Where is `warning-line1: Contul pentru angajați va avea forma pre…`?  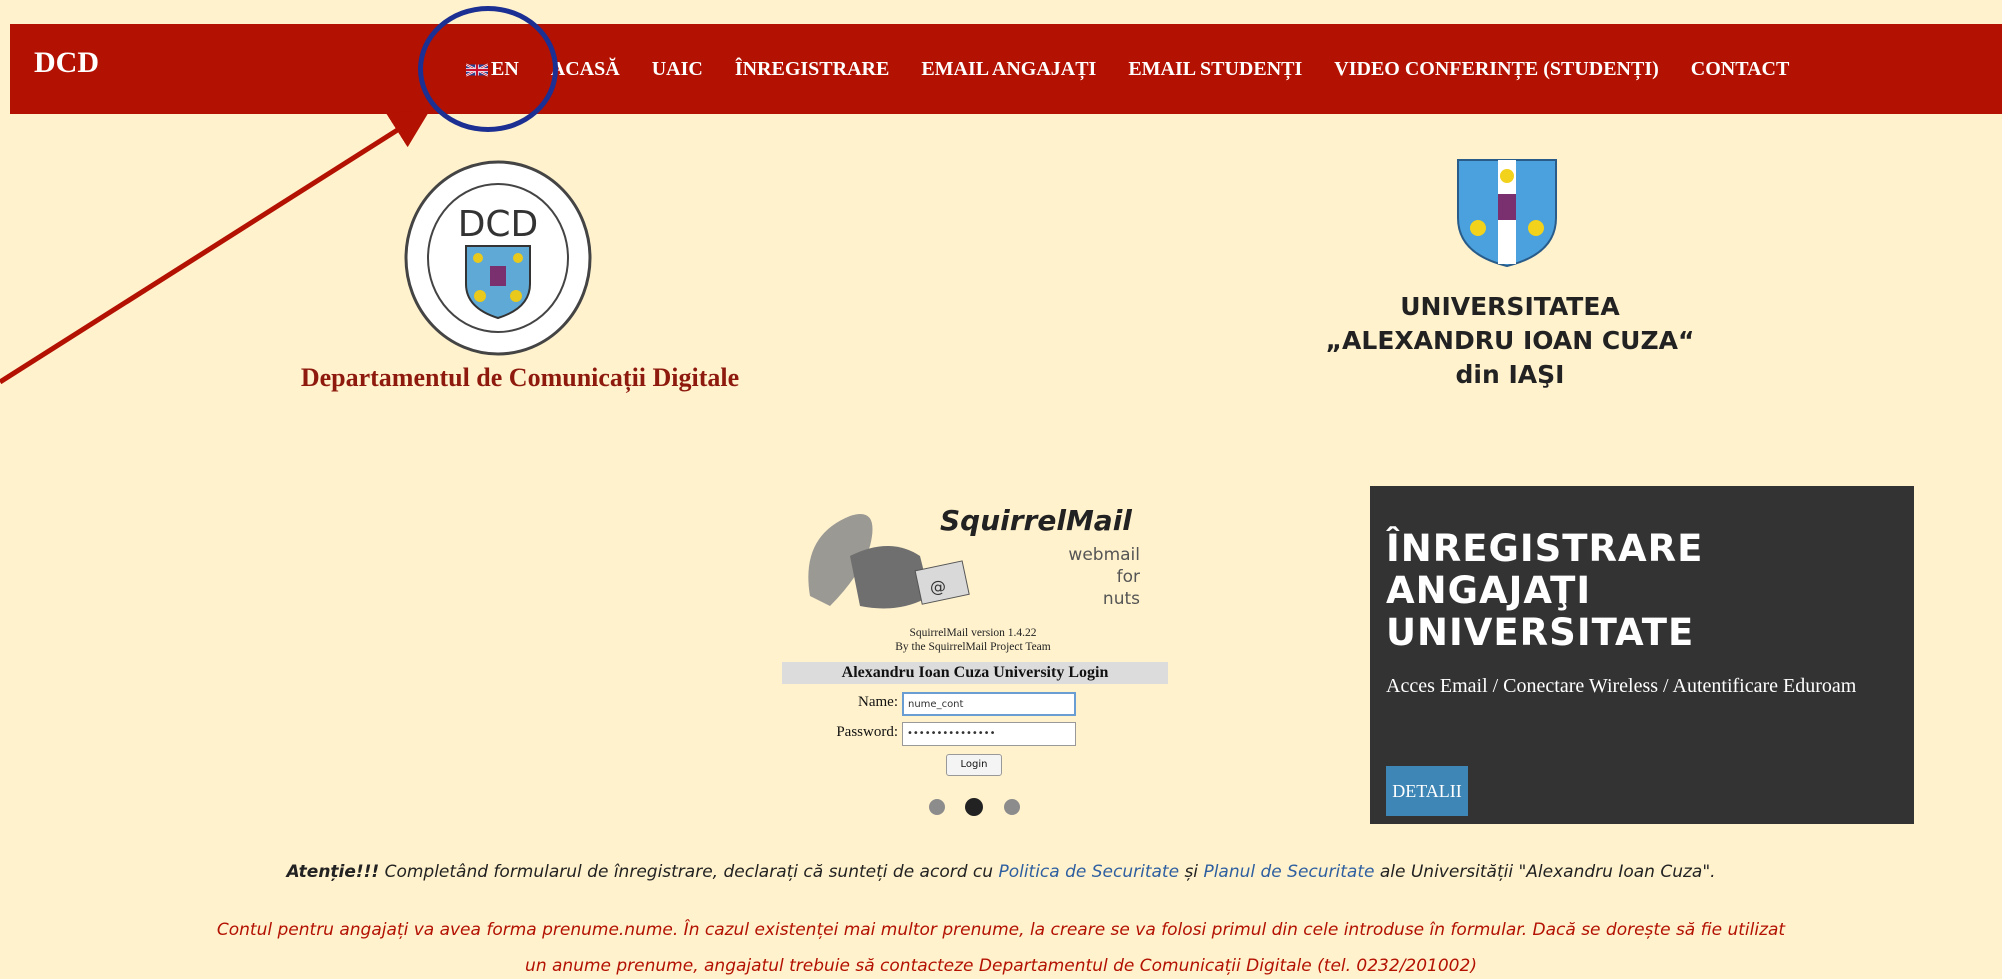
warning-line1: Contul pentru angajați va avea forma pre… is located at coordinates (1001, 930).